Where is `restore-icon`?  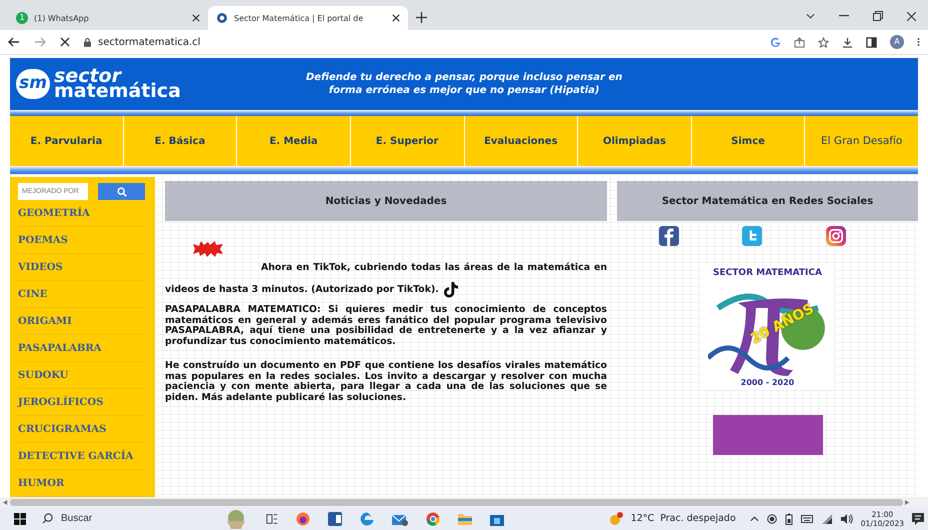
restore-icon is located at coordinates (878, 16).